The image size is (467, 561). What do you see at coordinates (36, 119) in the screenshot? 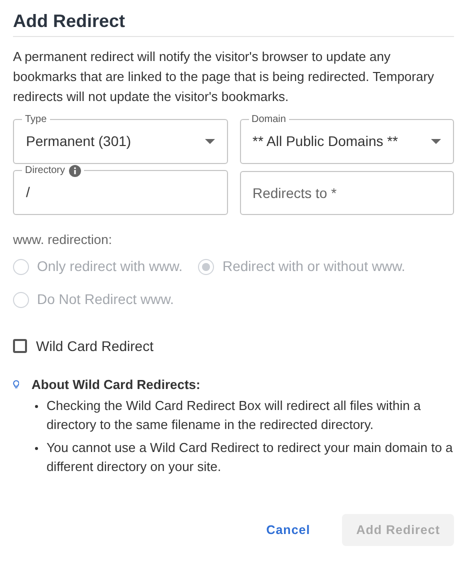
I see `field-label: Type` at bounding box center [36, 119].